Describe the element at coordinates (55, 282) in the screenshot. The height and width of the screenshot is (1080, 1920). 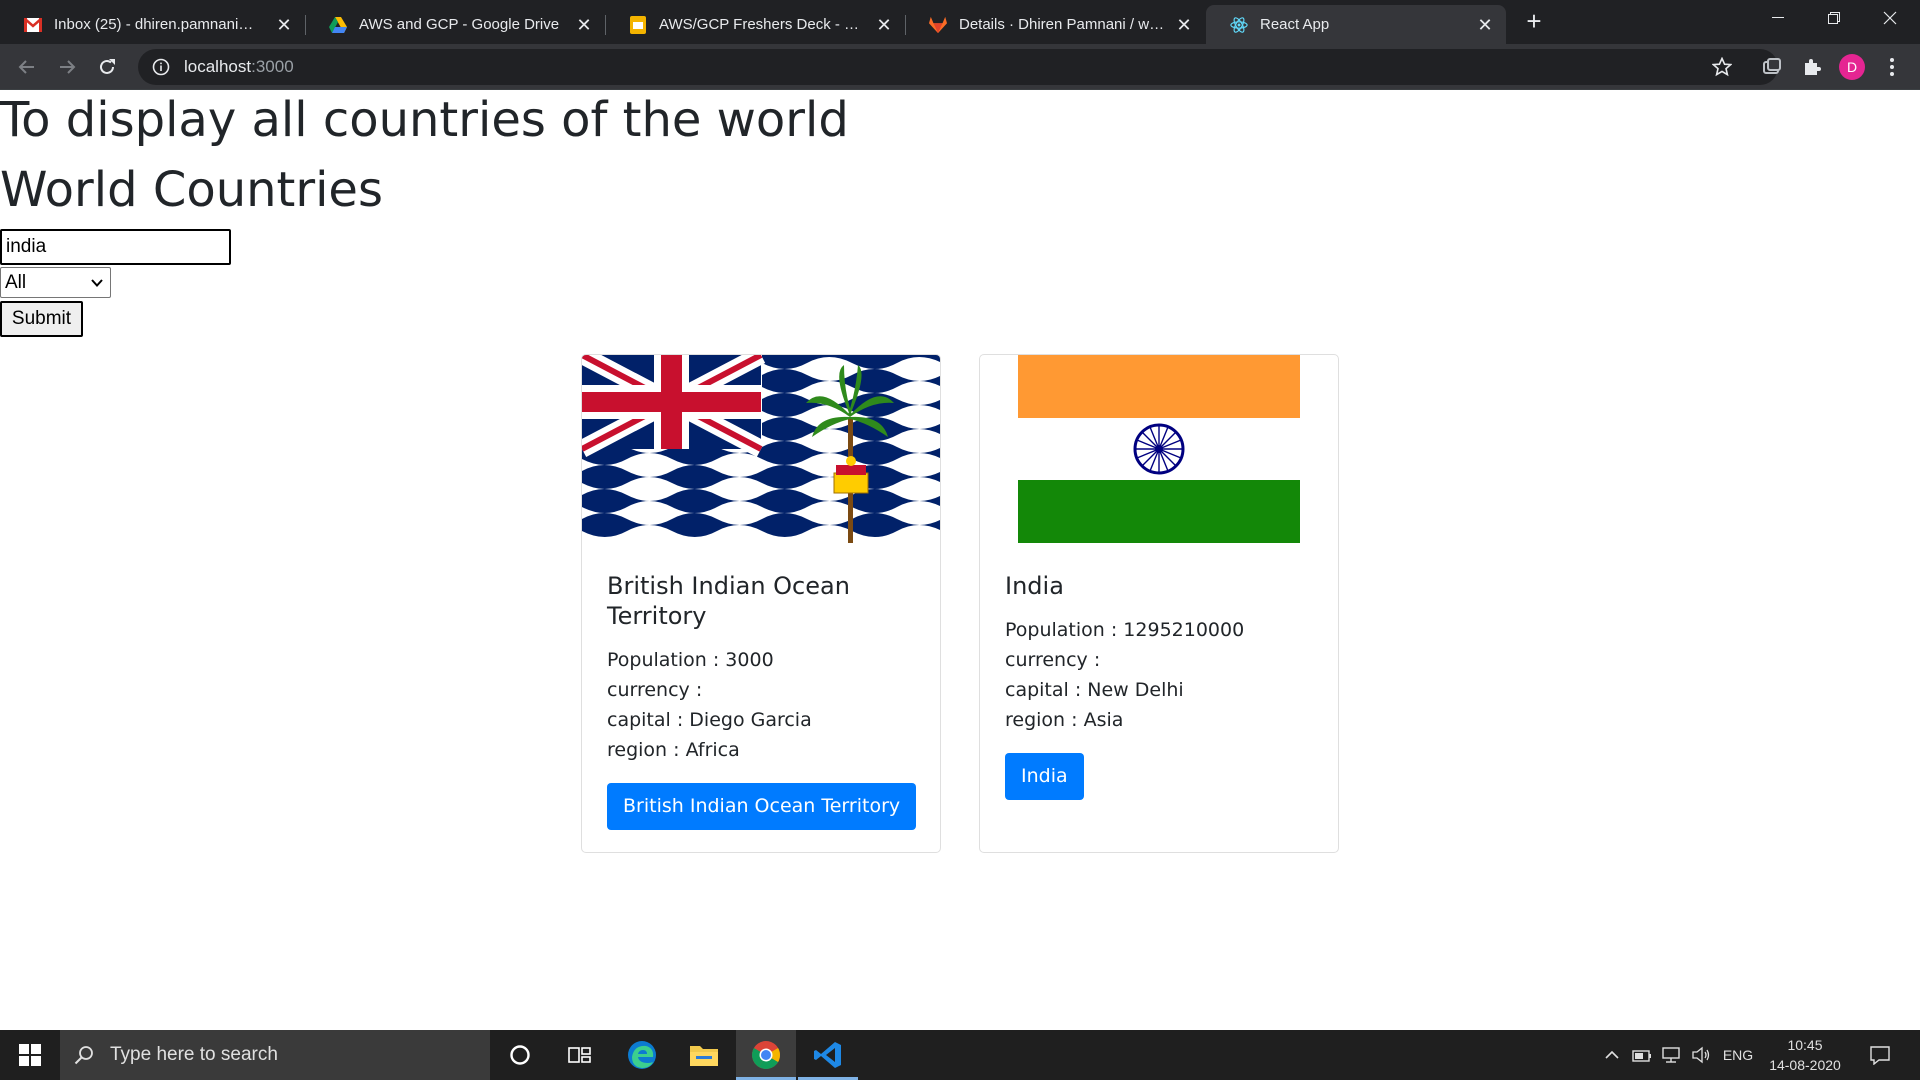
I see `region-select: All` at that location.